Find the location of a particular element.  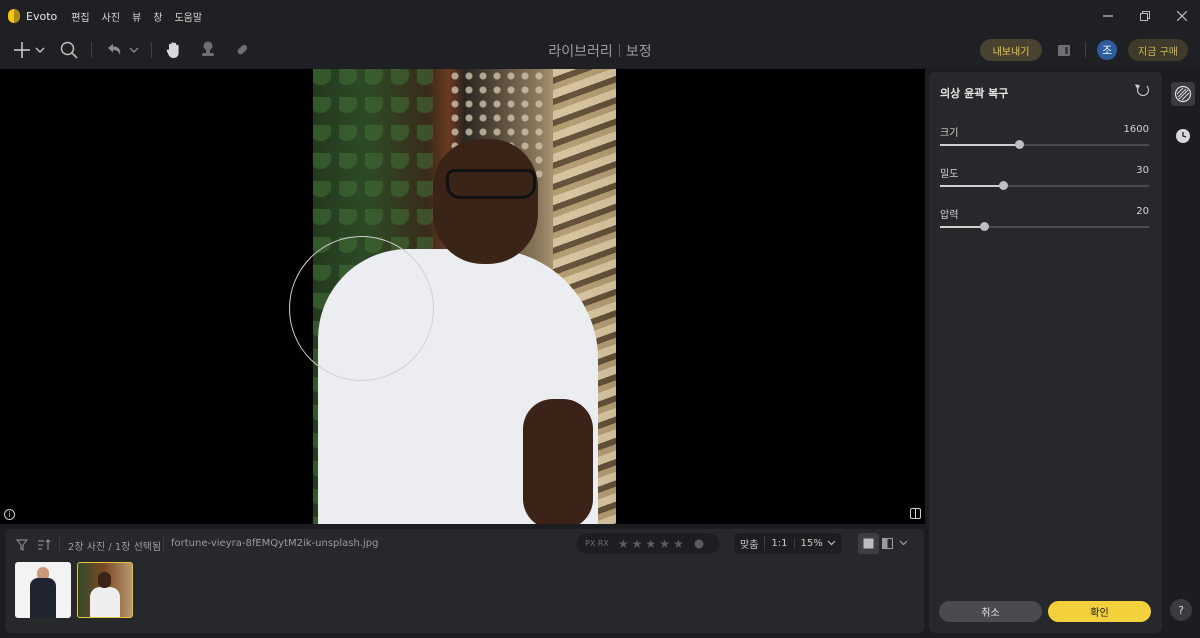

menu-view: 뷰 is located at coordinates (136, 16).